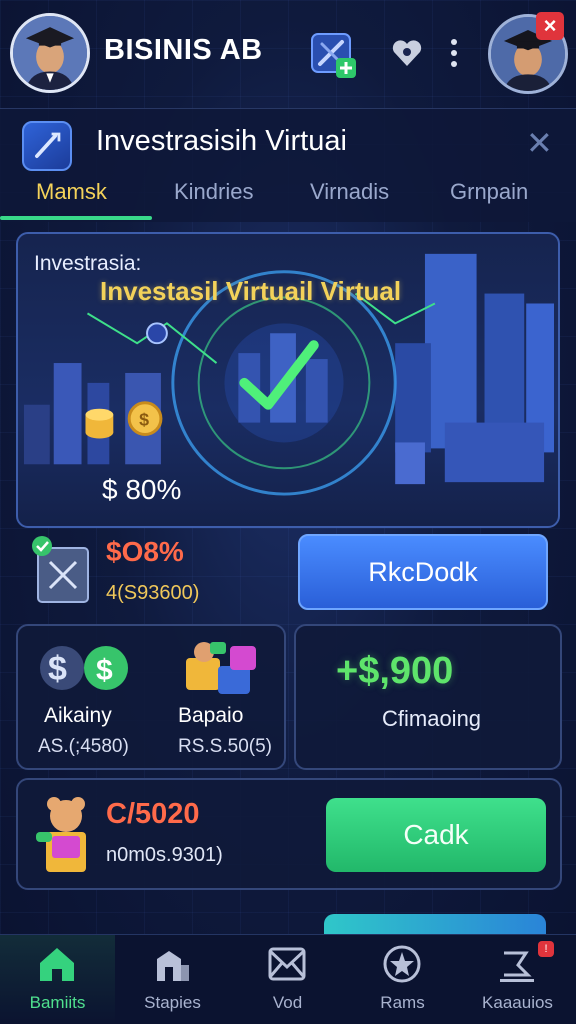 Image resolution: width=576 pixels, height=1024 pixels. I want to click on asset-amount: AS.(;4580), so click(83, 746).